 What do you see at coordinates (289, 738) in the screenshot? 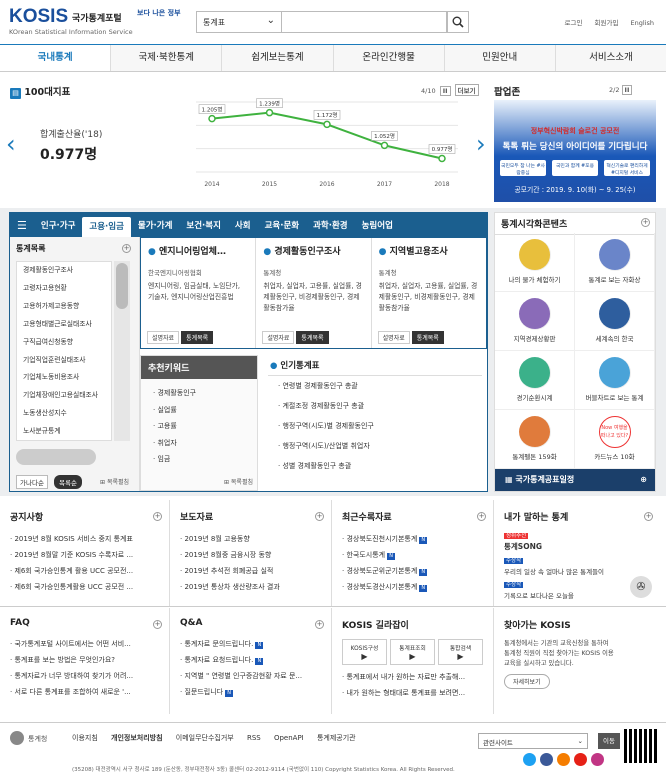
I see `footer-link: OpenAPI` at bounding box center [289, 738].